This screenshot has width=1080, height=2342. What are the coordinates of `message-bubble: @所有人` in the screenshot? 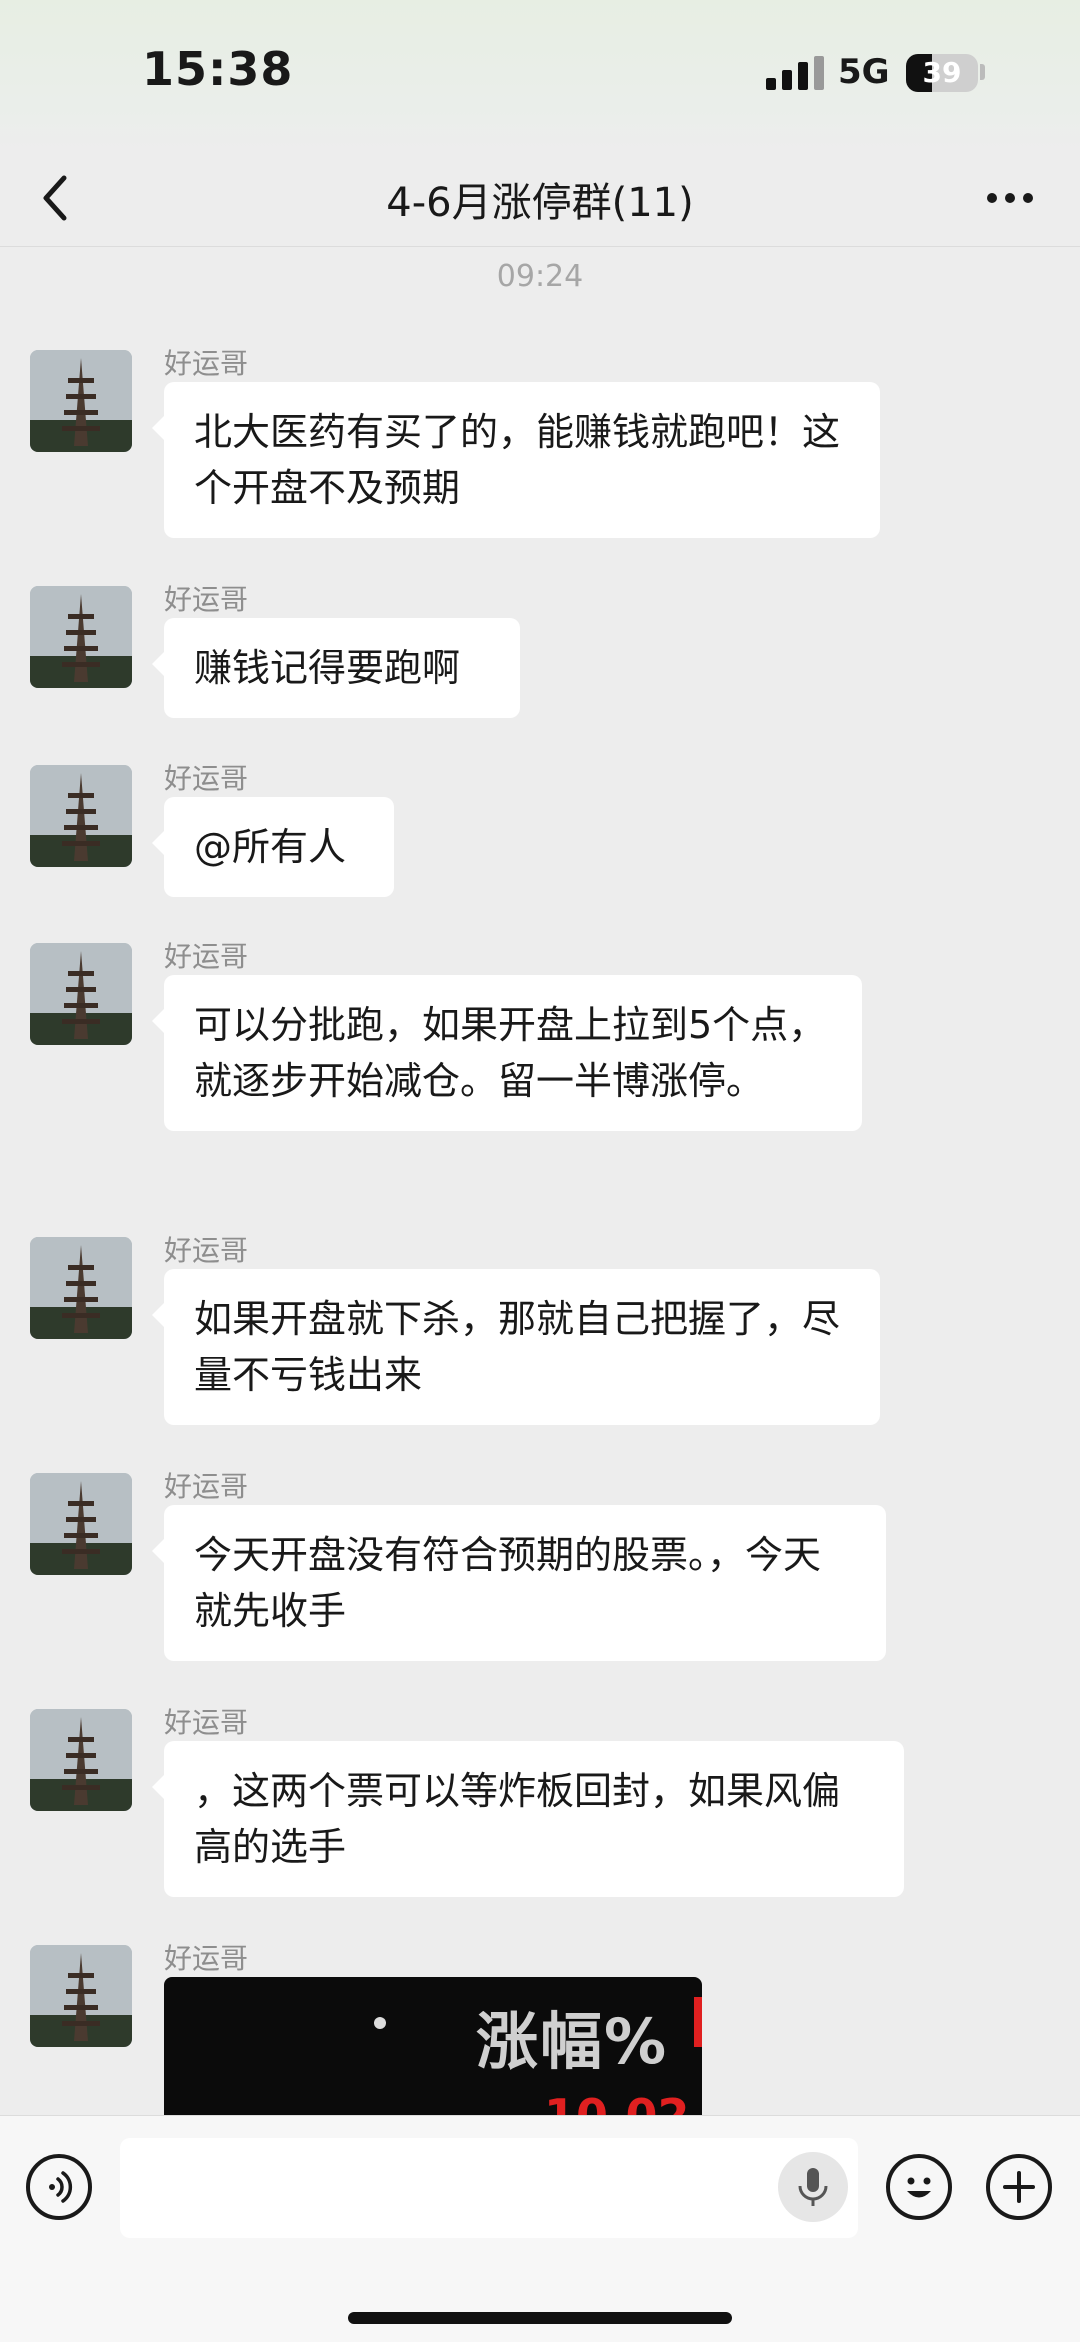 It's located at (273, 847).